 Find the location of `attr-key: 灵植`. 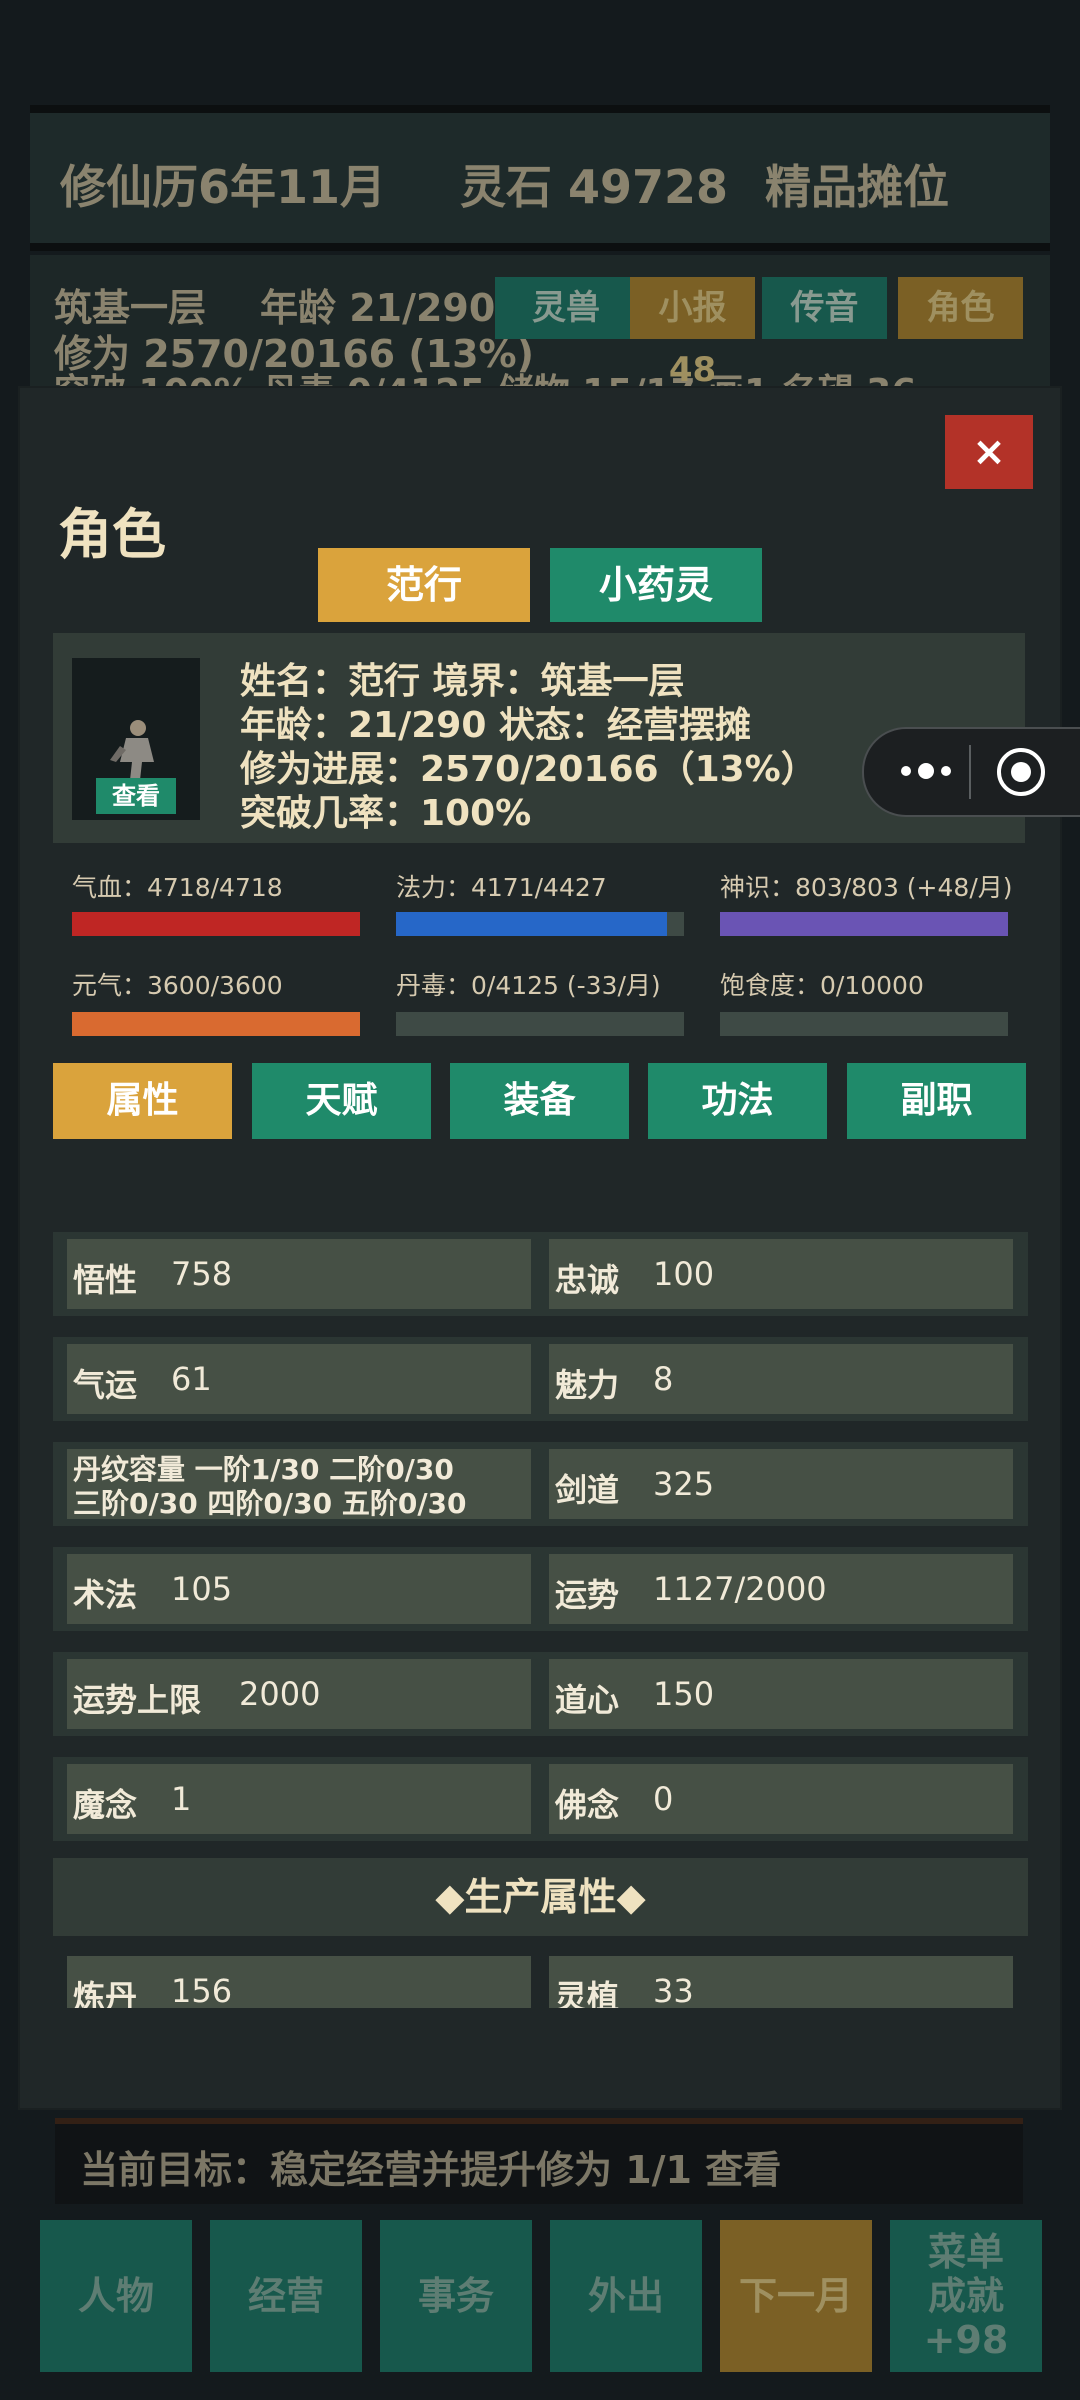

attr-key: 灵植 is located at coordinates (587, 1993).